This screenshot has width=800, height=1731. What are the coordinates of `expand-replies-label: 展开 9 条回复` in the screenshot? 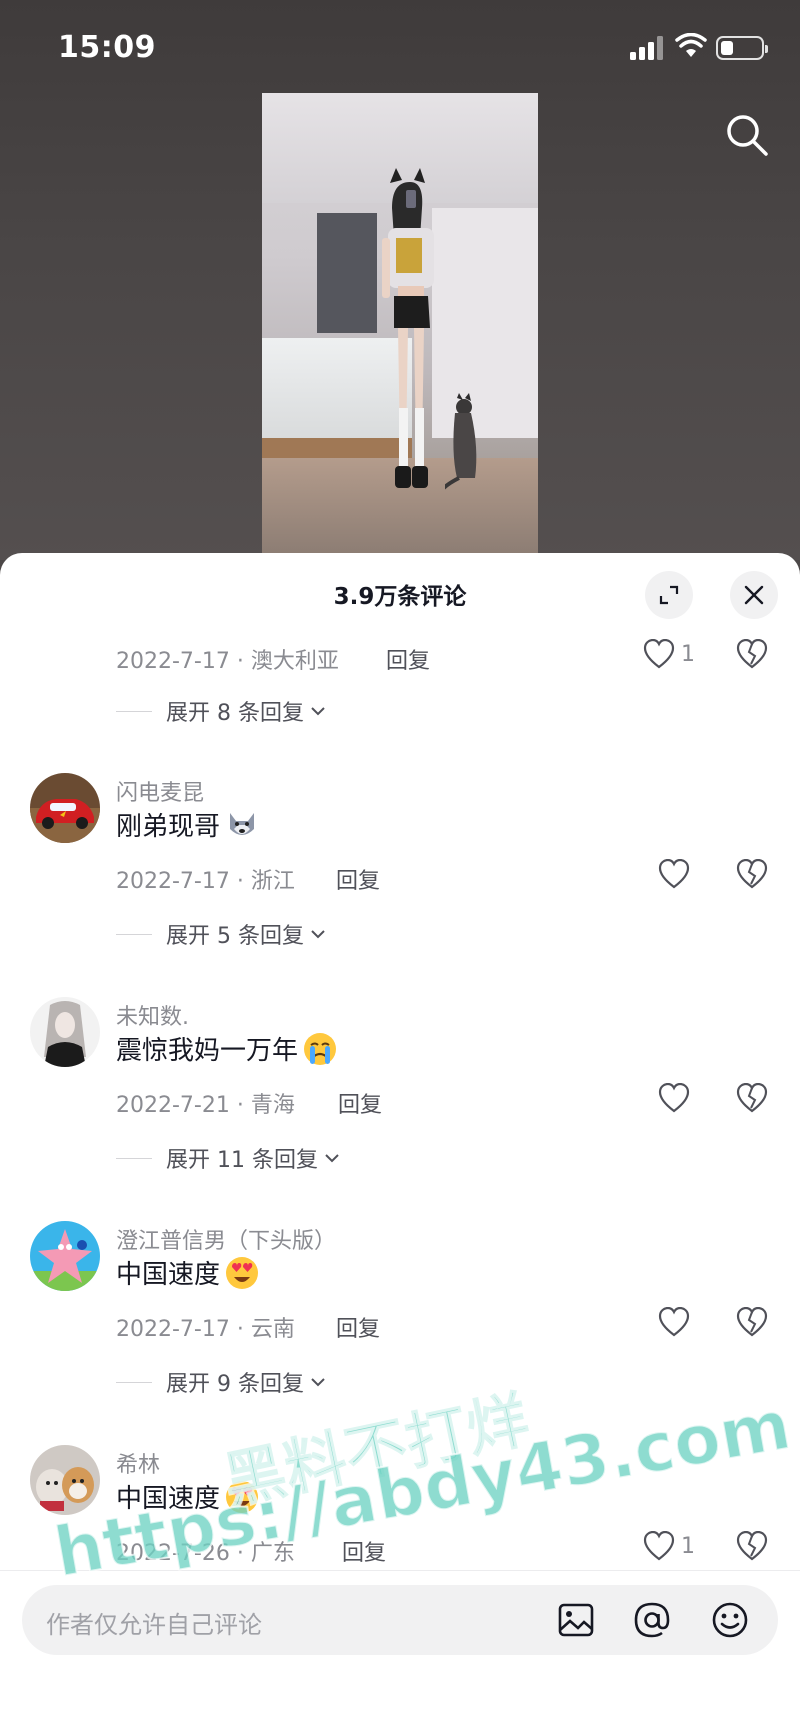 It's located at (235, 1384).